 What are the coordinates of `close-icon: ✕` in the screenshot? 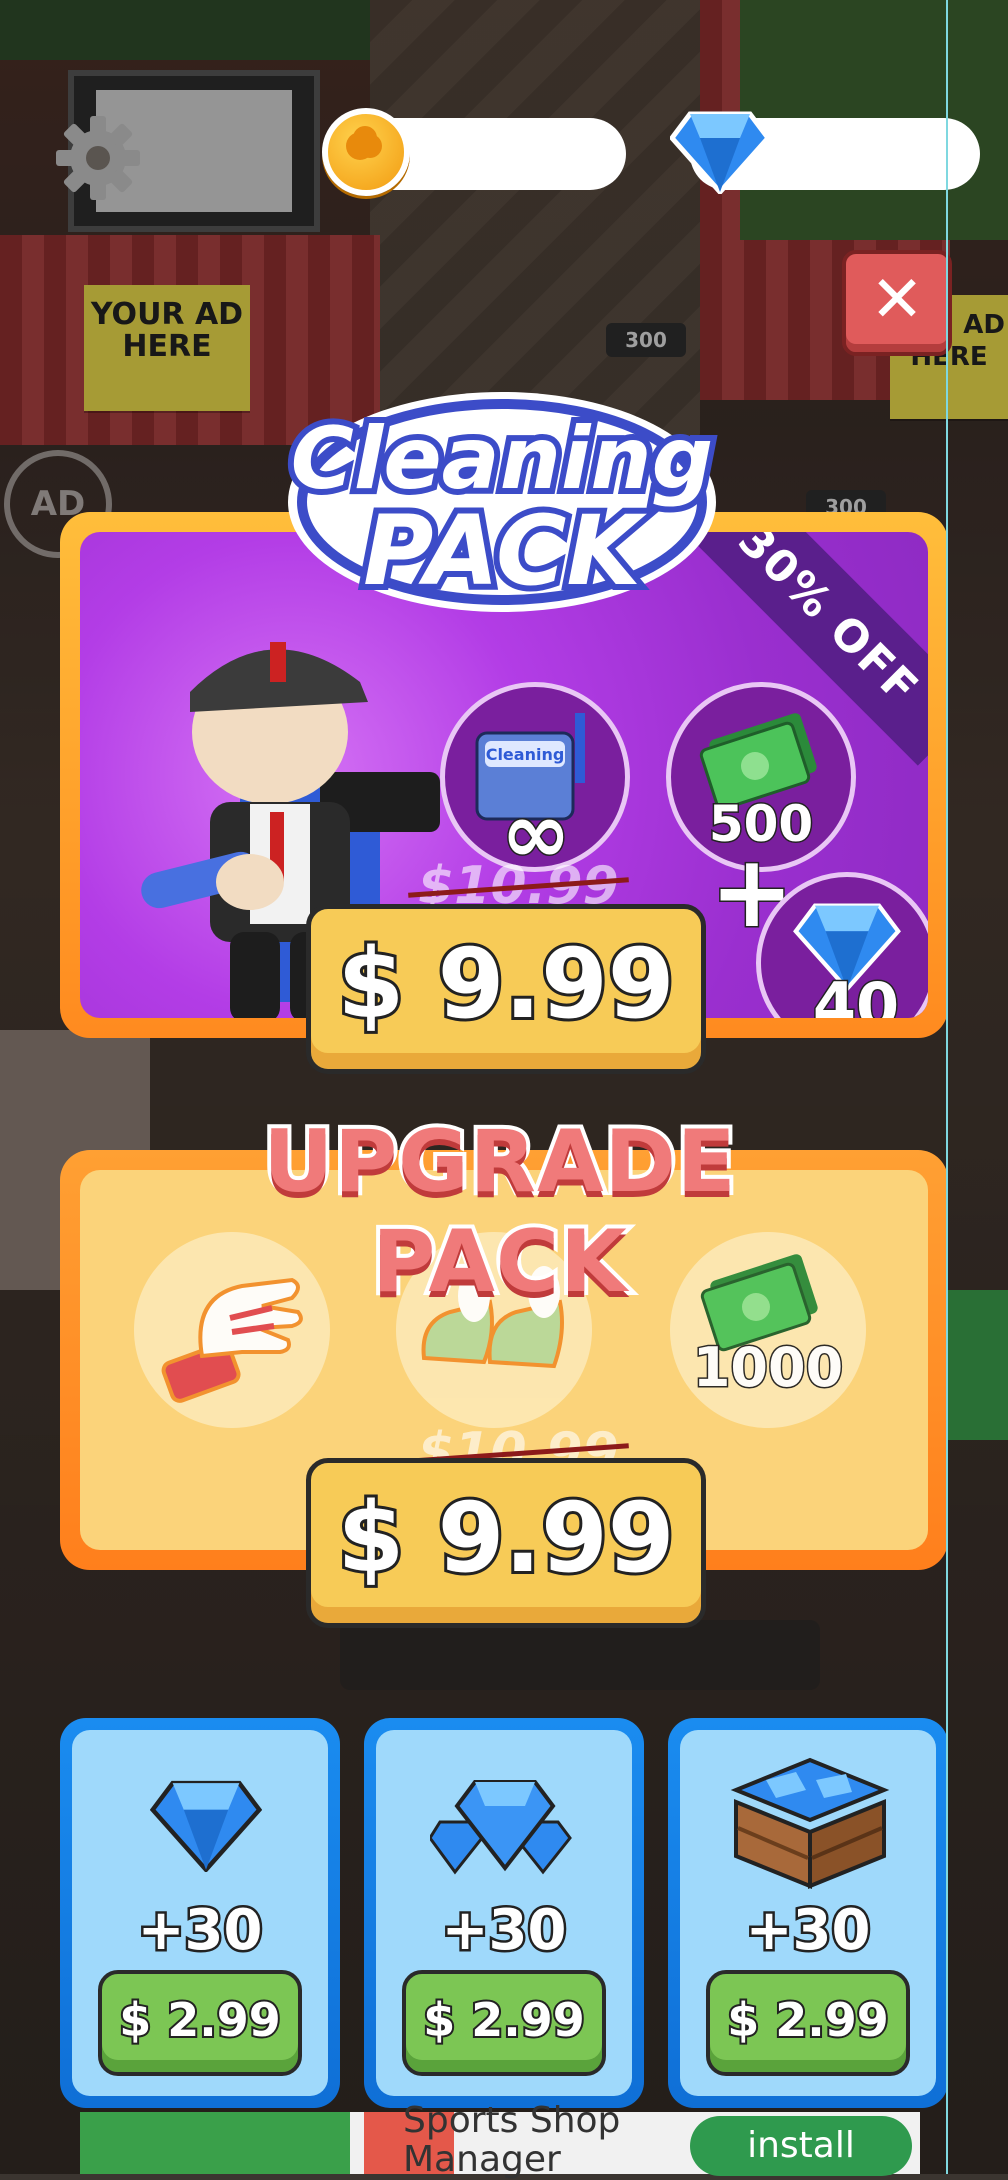 It's located at (897, 300).